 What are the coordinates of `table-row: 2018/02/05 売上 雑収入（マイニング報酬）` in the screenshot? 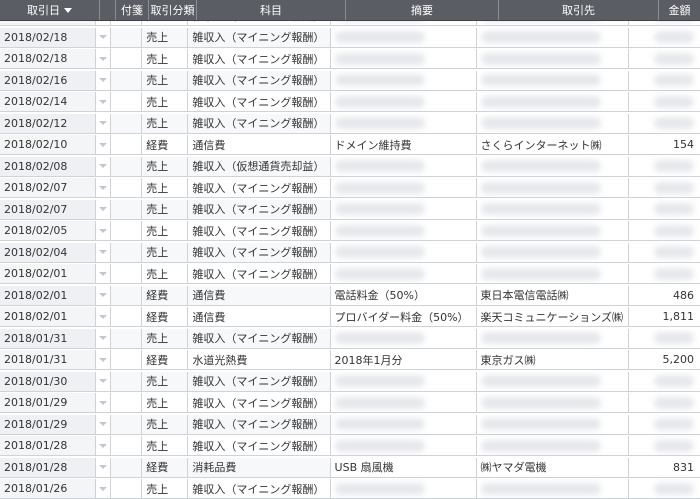 It's located at (350, 231).